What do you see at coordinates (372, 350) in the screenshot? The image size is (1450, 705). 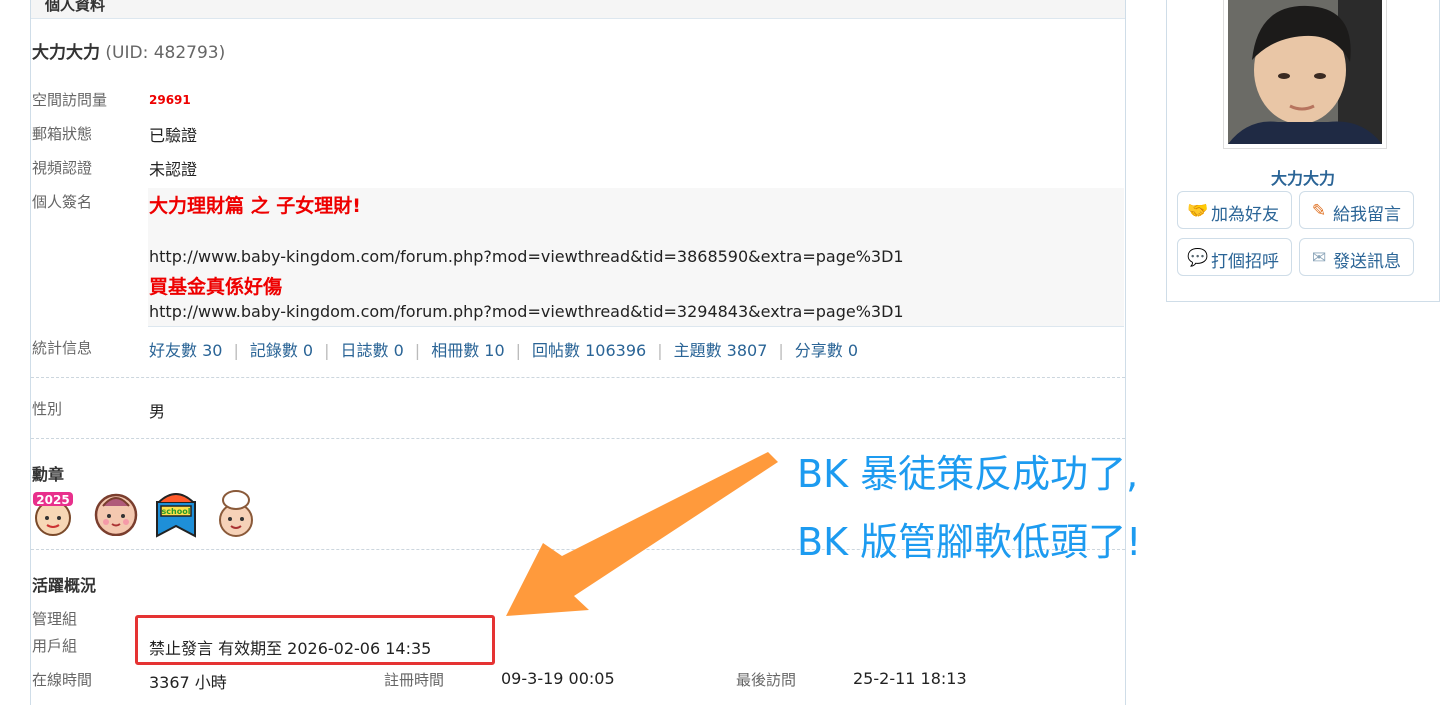 I see `stat-blogs-link: 日誌數 0` at bounding box center [372, 350].